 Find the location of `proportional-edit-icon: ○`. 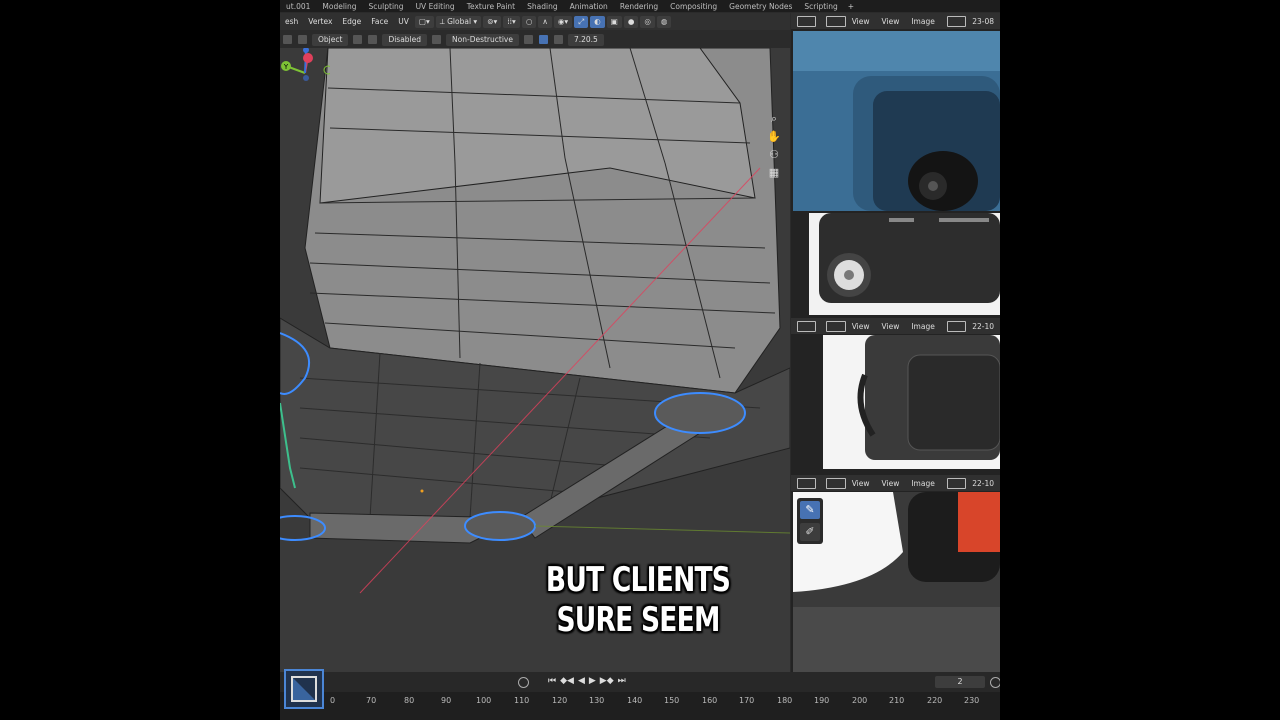

proportional-edit-icon: ○ is located at coordinates (529, 21).